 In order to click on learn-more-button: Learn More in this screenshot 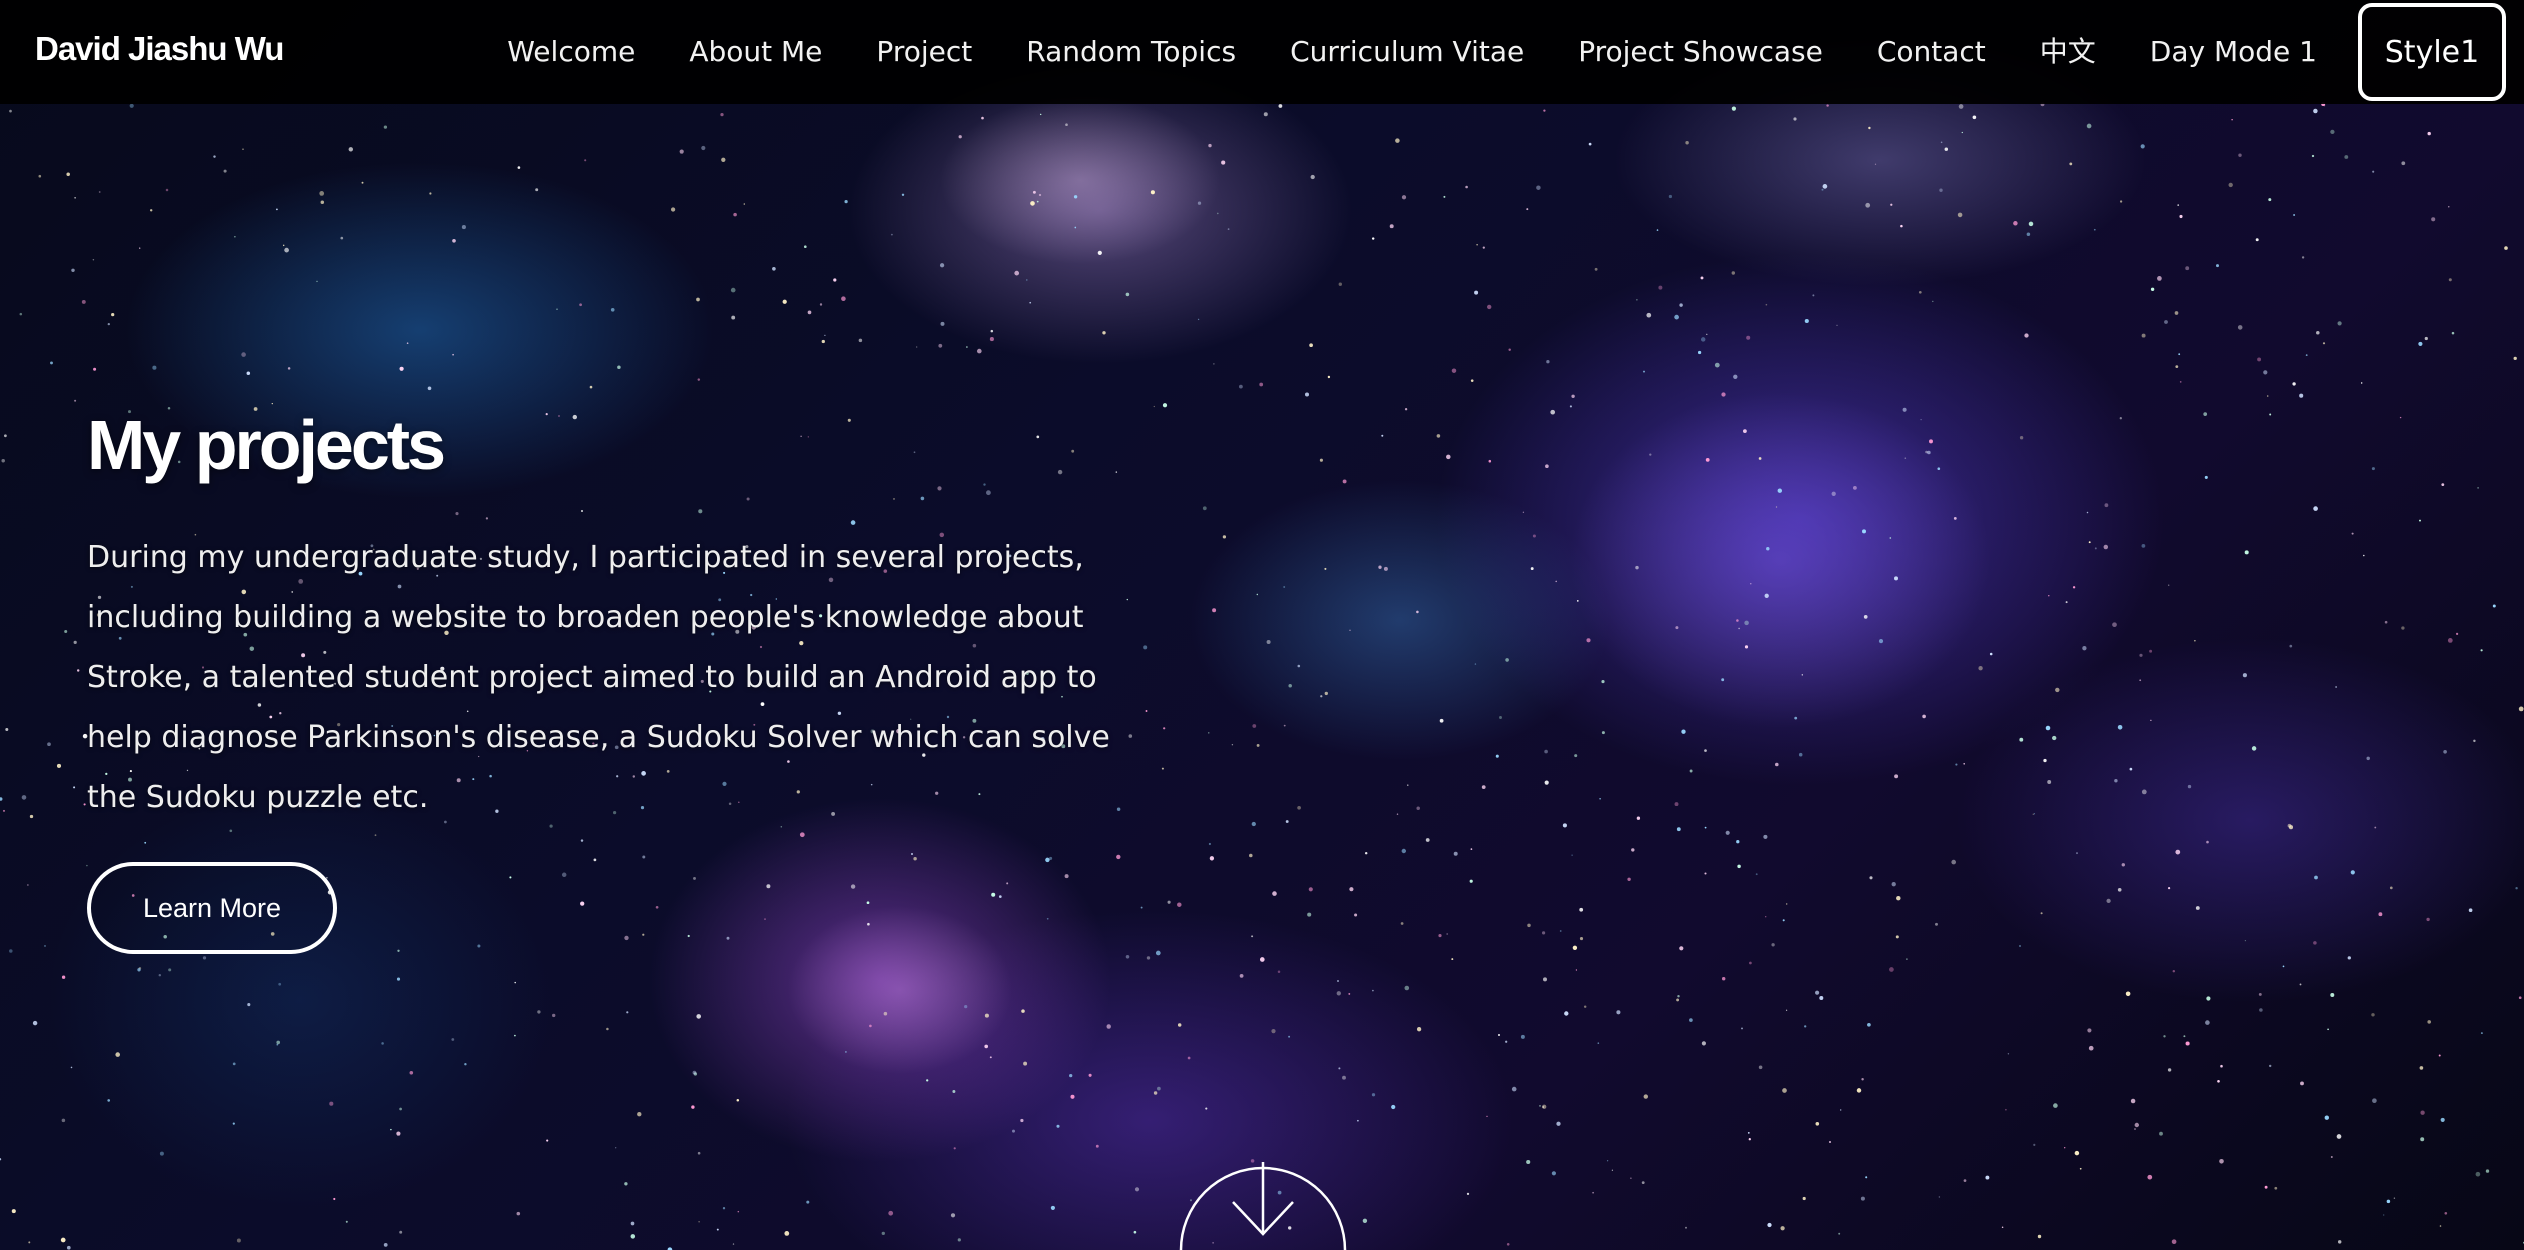, I will do `click(212, 908)`.